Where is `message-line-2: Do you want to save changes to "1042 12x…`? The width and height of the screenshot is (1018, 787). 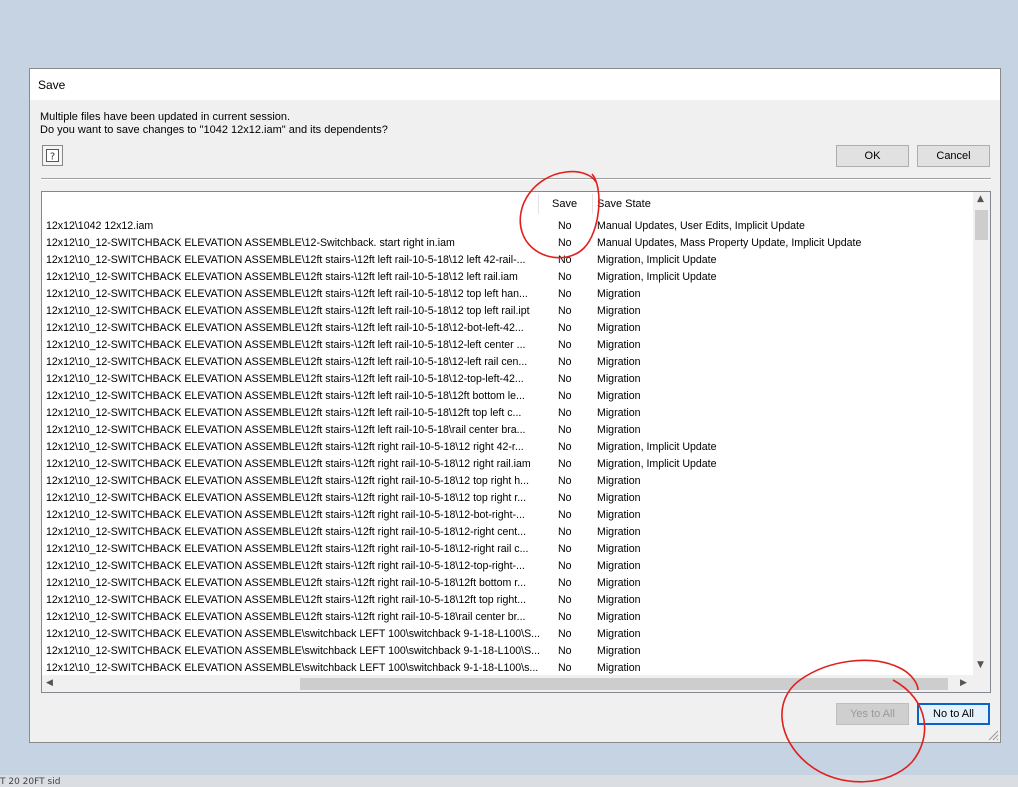 message-line-2: Do you want to save changes to "1042 12x… is located at coordinates (214, 130).